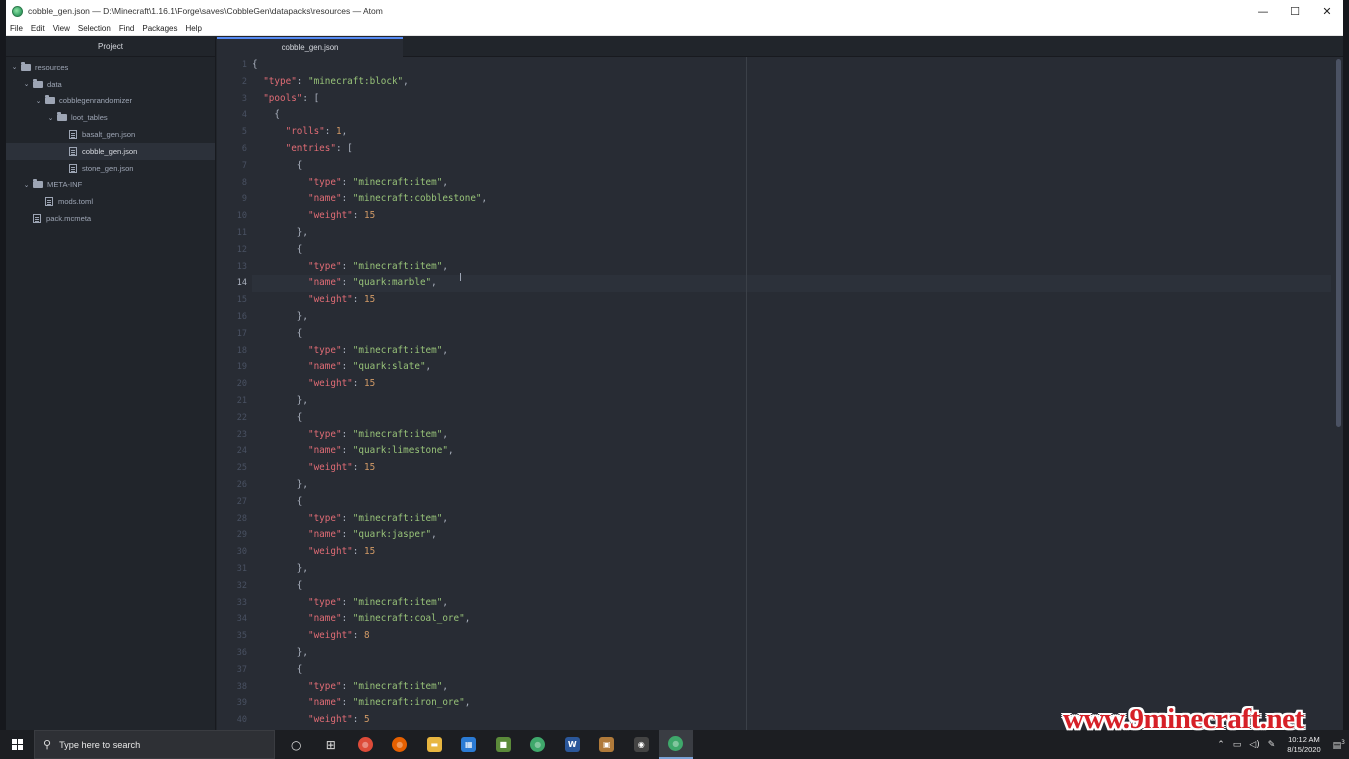 The image size is (1349, 759). Describe the element at coordinates (791, 619) in the screenshot. I see `code-line: "name": "minecraft:coal_ore",` at that location.